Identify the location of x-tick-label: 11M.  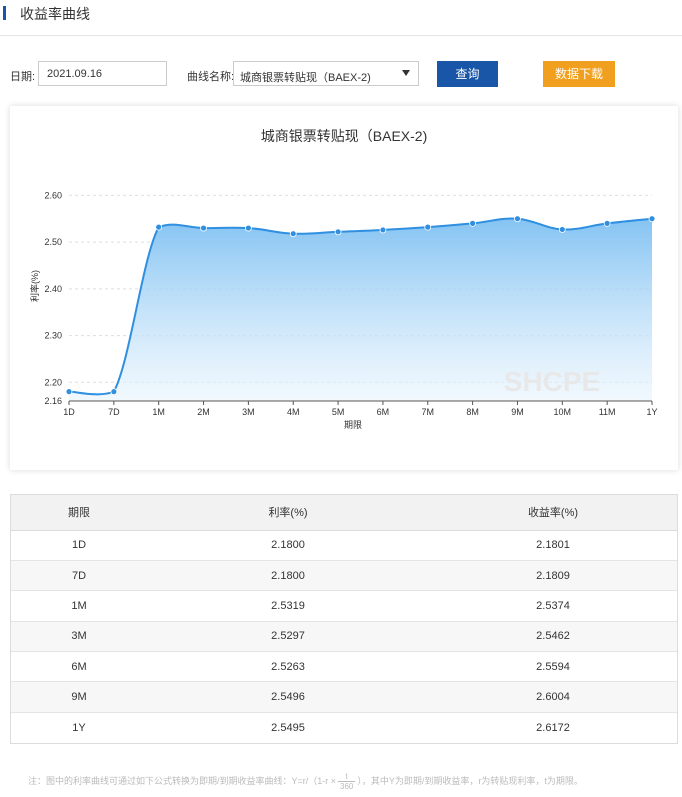
(607, 412).